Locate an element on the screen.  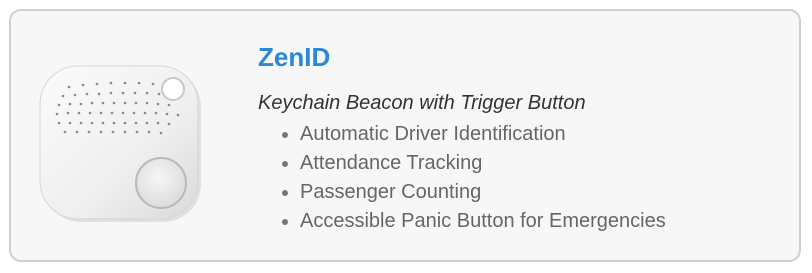
feature-text: Attendance Tracking is located at coordinates (391, 163).